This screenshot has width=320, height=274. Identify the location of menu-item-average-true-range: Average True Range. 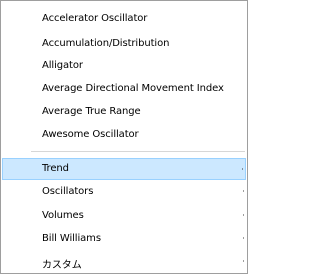
(124, 112).